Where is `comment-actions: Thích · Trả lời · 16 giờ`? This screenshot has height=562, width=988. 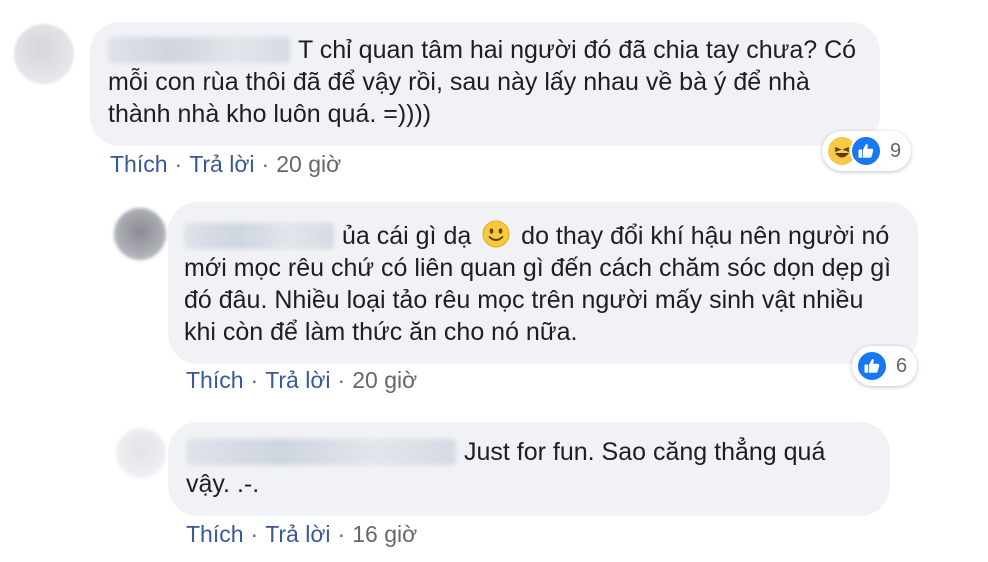
comment-actions: Thích · Trả lời · 16 giờ is located at coordinates (301, 534).